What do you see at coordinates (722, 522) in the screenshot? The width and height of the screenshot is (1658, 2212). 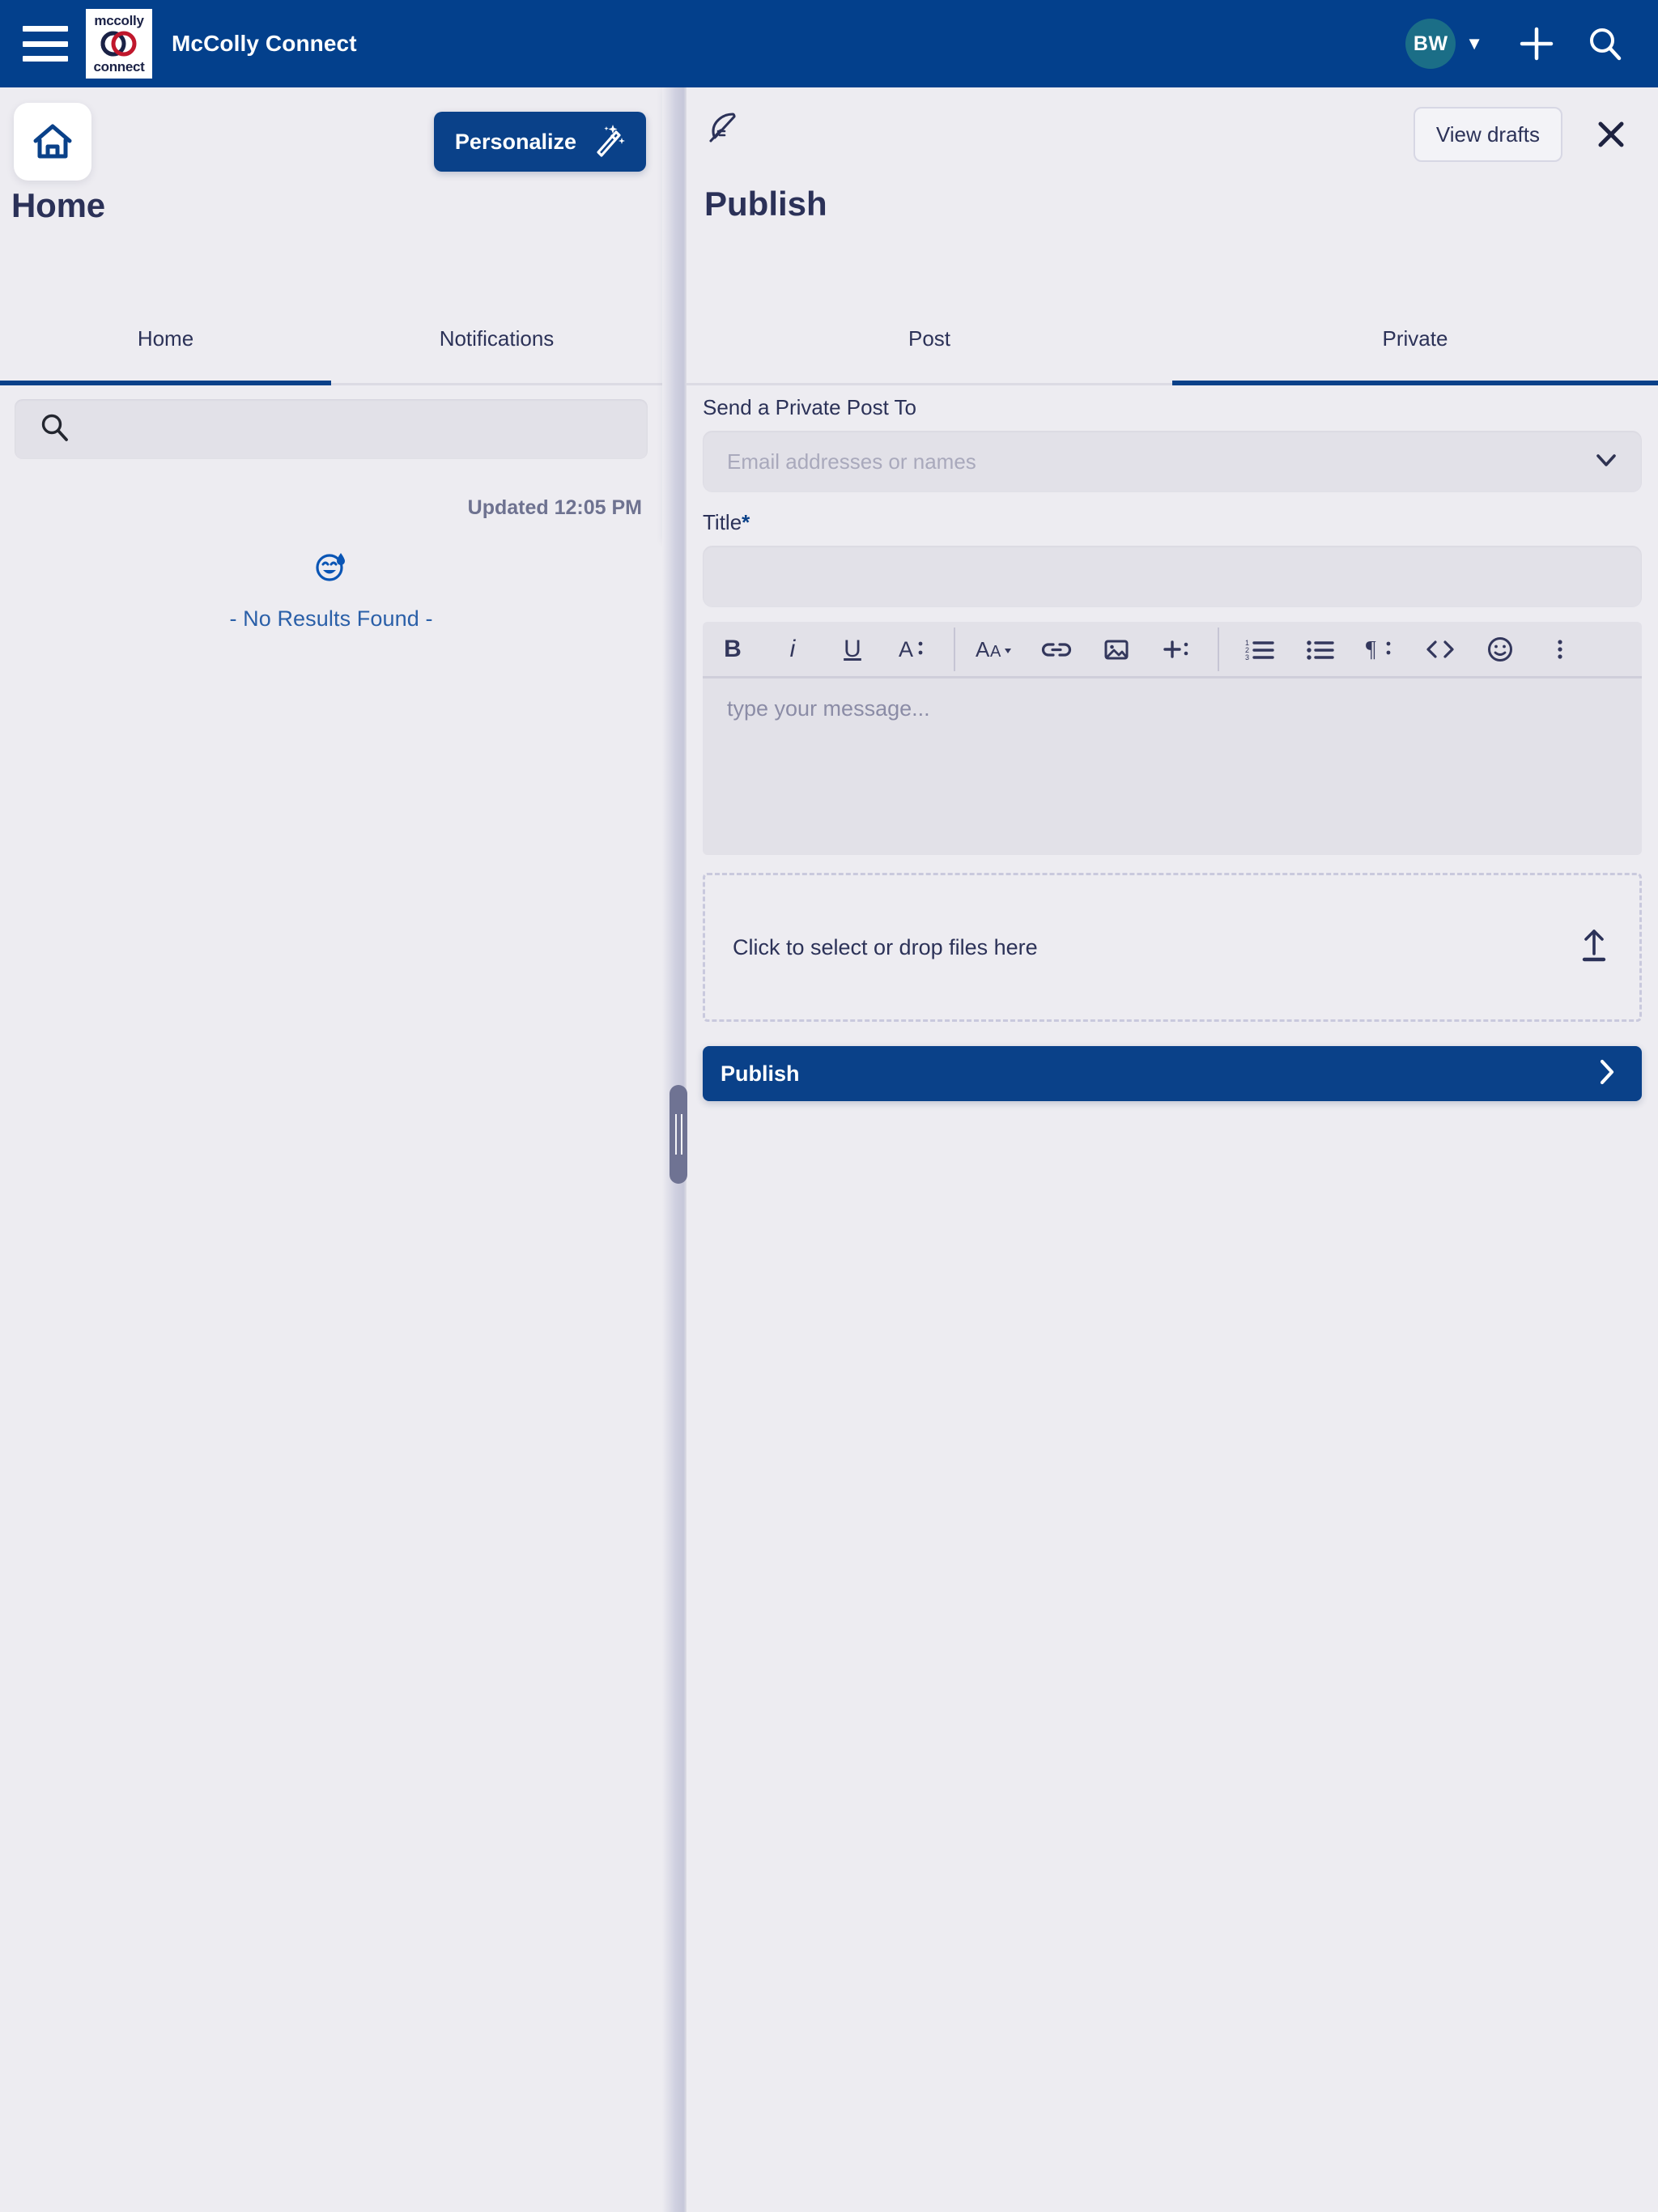 I see `title-field-label-text: Title` at bounding box center [722, 522].